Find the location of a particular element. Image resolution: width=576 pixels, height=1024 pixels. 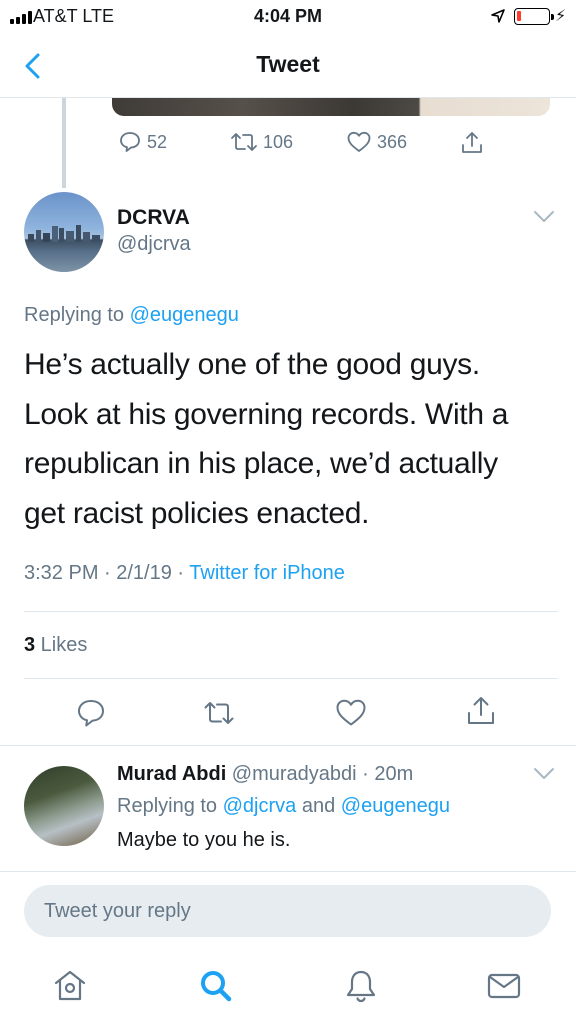

battery-icon is located at coordinates (534, 16).